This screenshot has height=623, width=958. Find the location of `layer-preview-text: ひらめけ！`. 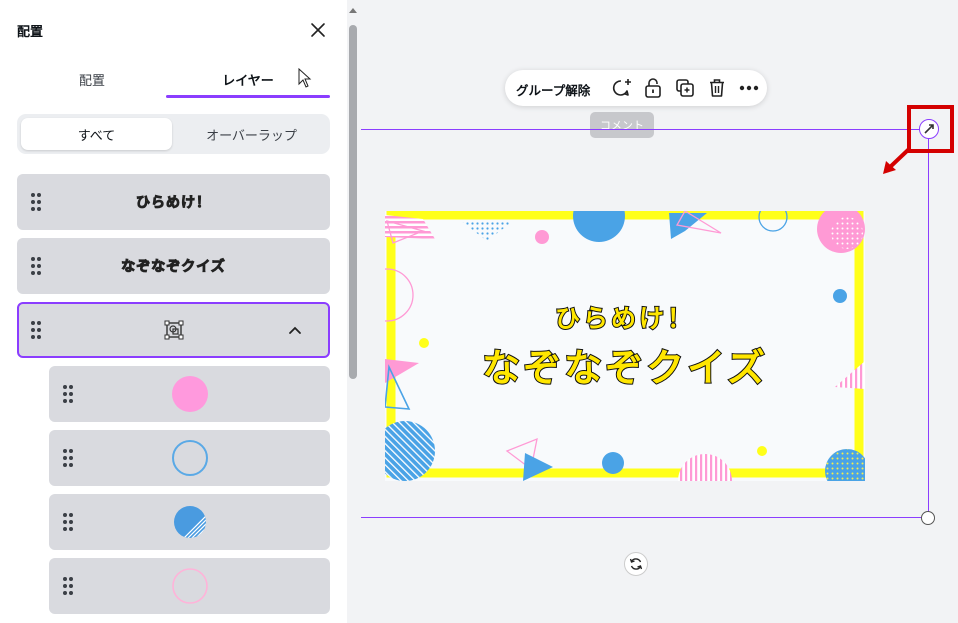

layer-preview-text: ひらめけ！ is located at coordinates (173, 203).